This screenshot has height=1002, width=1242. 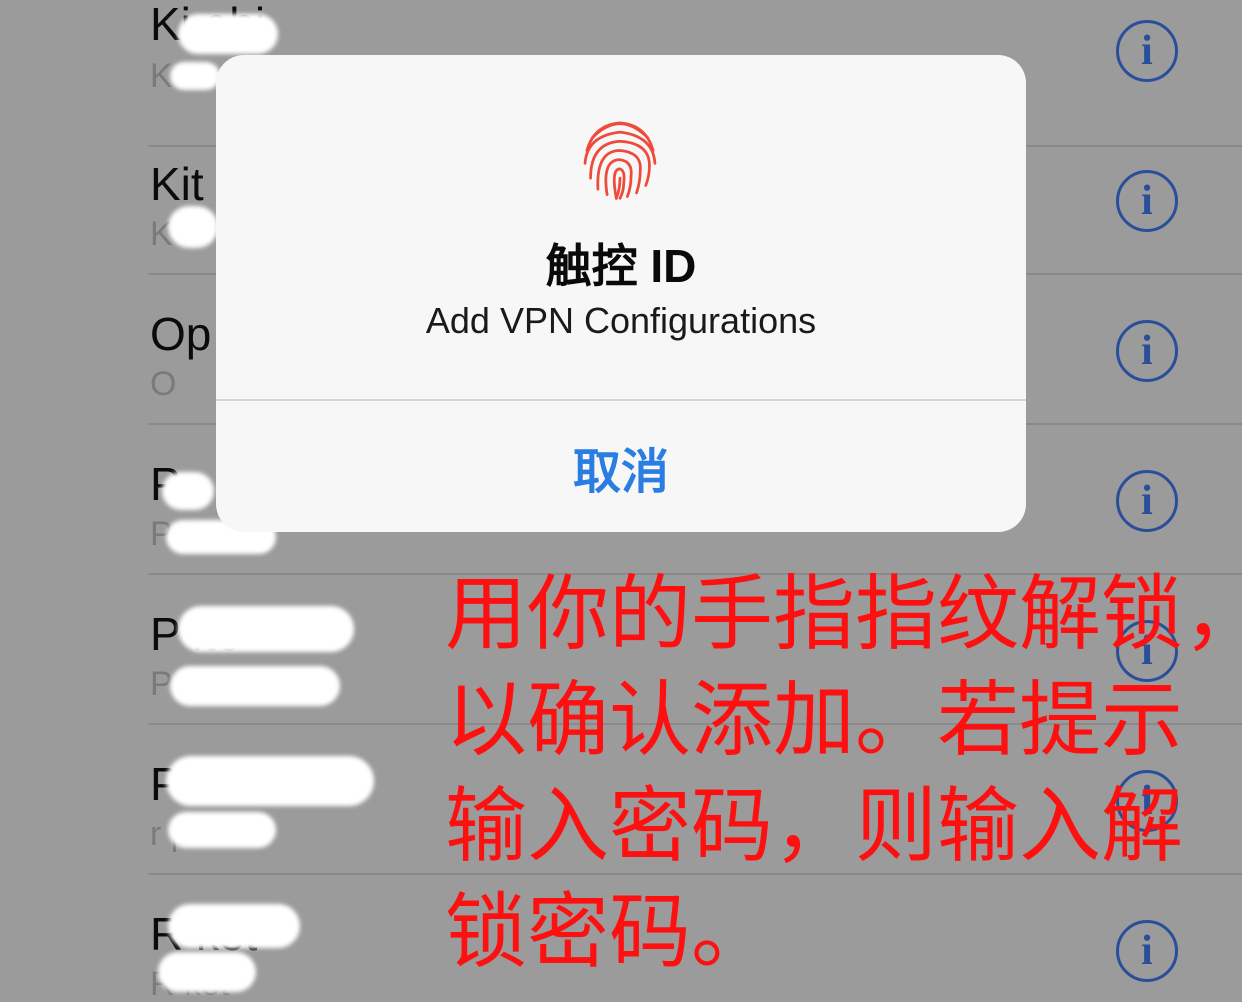 I want to click on annotation-line: 以确认添加。若提示, so click(x=814, y=720).